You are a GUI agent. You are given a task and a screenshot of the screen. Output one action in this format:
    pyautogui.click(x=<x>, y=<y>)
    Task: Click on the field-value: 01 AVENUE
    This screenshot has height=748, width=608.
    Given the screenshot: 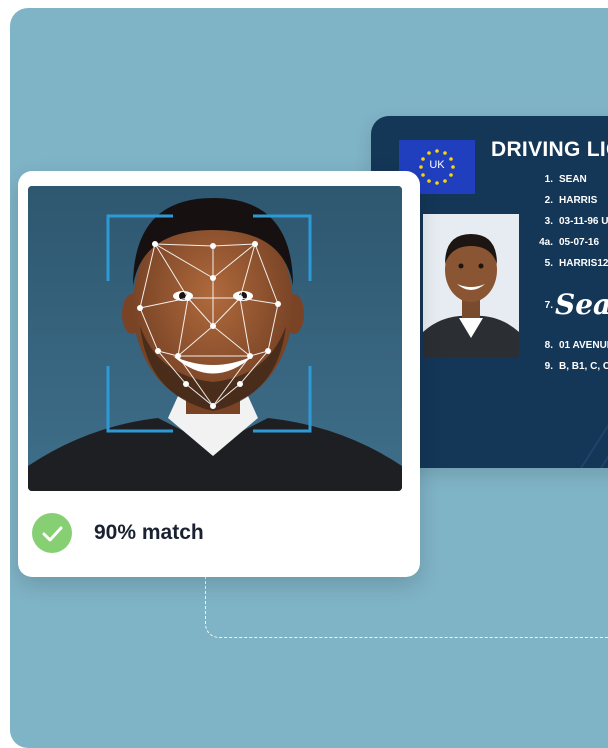 What is the action you would take?
    pyautogui.click(x=583, y=345)
    